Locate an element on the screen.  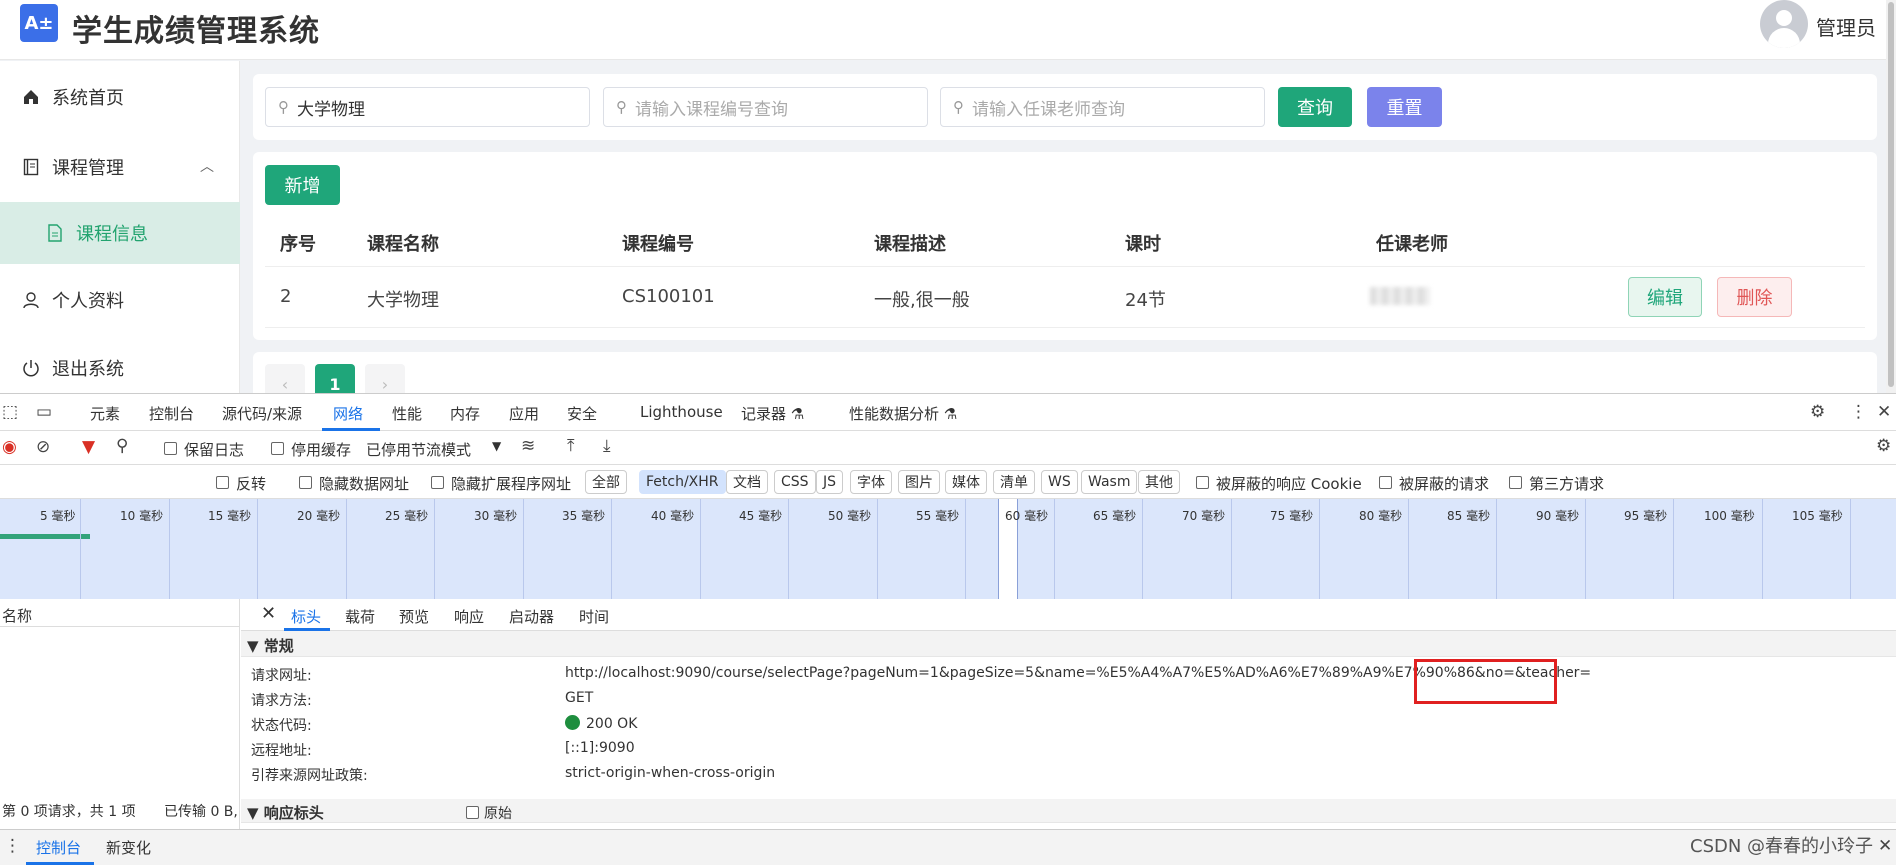
blocked-cookies-checkbox is located at coordinates (1202, 482).